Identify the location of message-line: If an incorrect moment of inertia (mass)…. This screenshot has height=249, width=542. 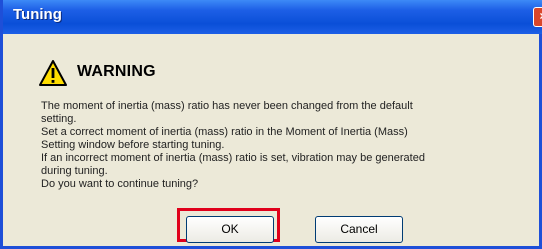
(233, 158).